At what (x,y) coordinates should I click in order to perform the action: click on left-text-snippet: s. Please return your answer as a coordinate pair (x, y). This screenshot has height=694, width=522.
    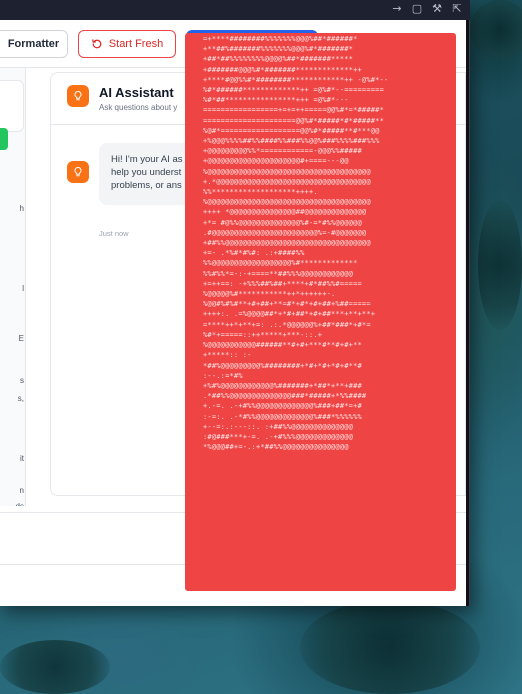
    Looking at the image, I should click on (22, 380).